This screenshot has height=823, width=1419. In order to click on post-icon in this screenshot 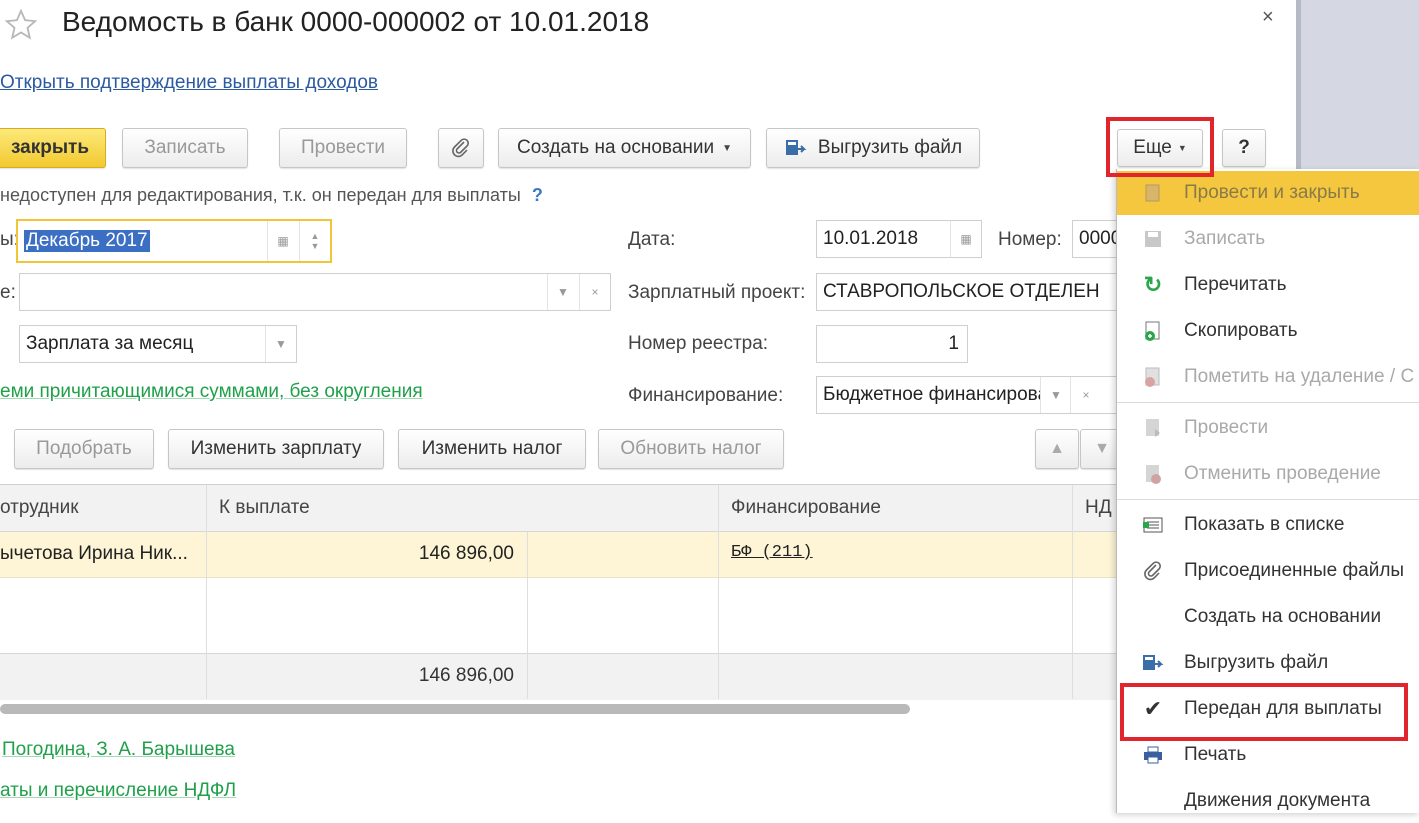, I will do `click(1153, 428)`.